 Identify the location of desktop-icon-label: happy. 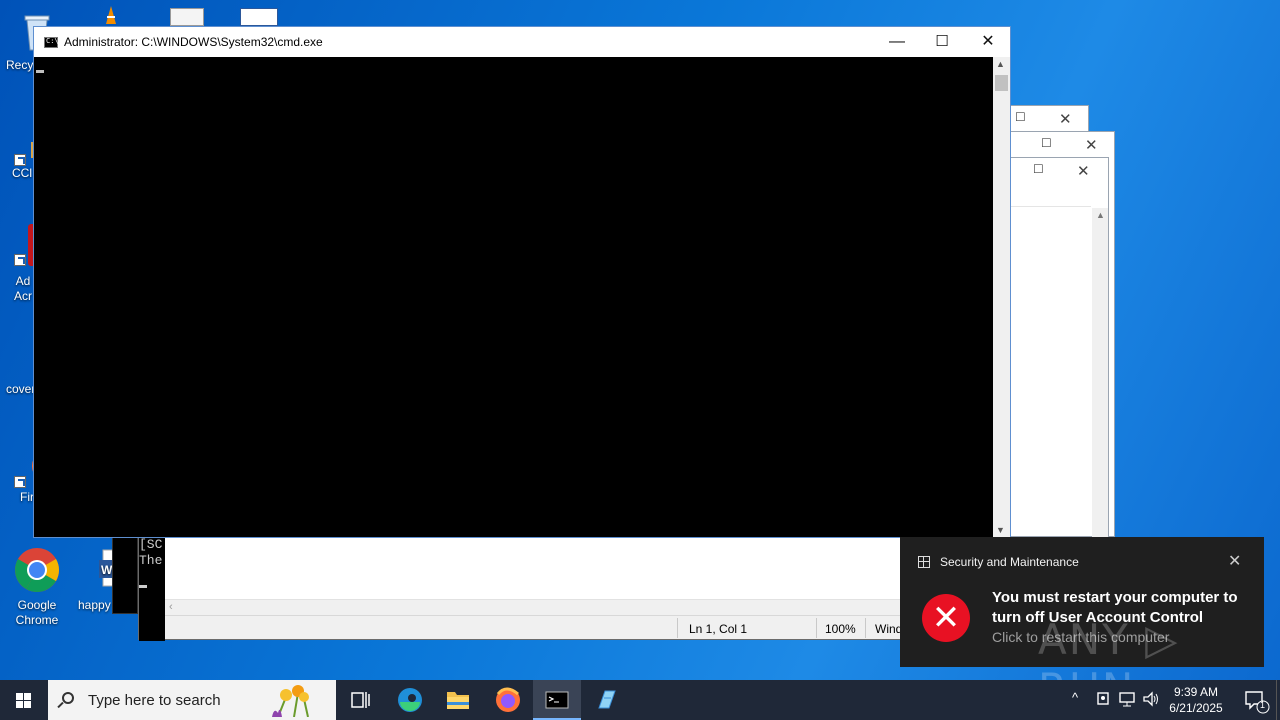
(94, 605).